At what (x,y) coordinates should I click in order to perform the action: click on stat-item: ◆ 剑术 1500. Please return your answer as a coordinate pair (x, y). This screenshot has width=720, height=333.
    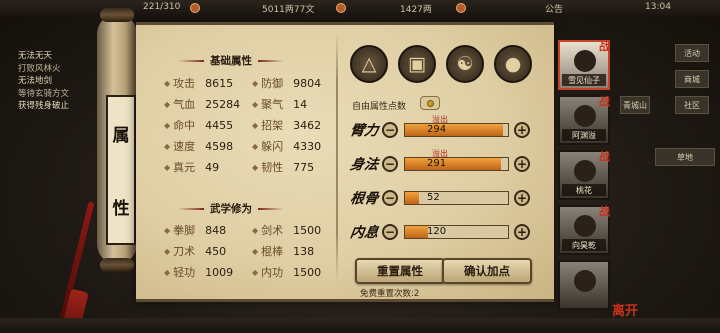
    Looking at the image, I should click on (286, 230).